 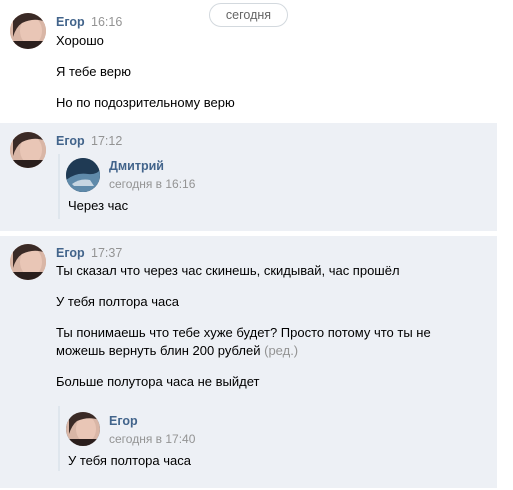 What do you see at coordinates (152, 184) in the screenshot?
I see `forwarded-time: сегодня в 16:16` at bounding box center [152, 184].